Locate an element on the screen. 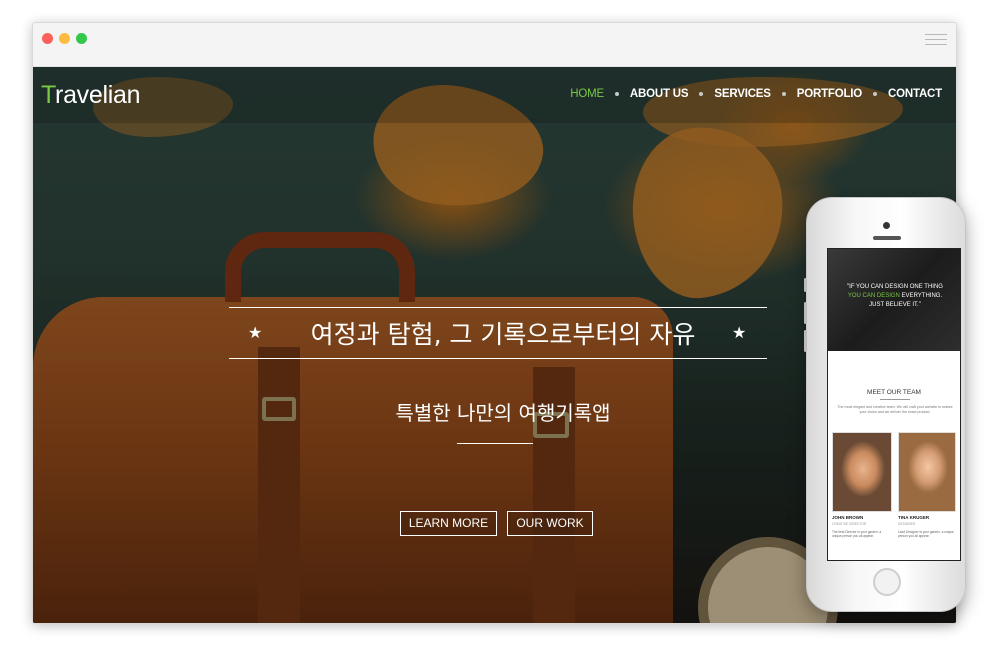  nav-home-link: HOME is located at coordinates (587, 94).